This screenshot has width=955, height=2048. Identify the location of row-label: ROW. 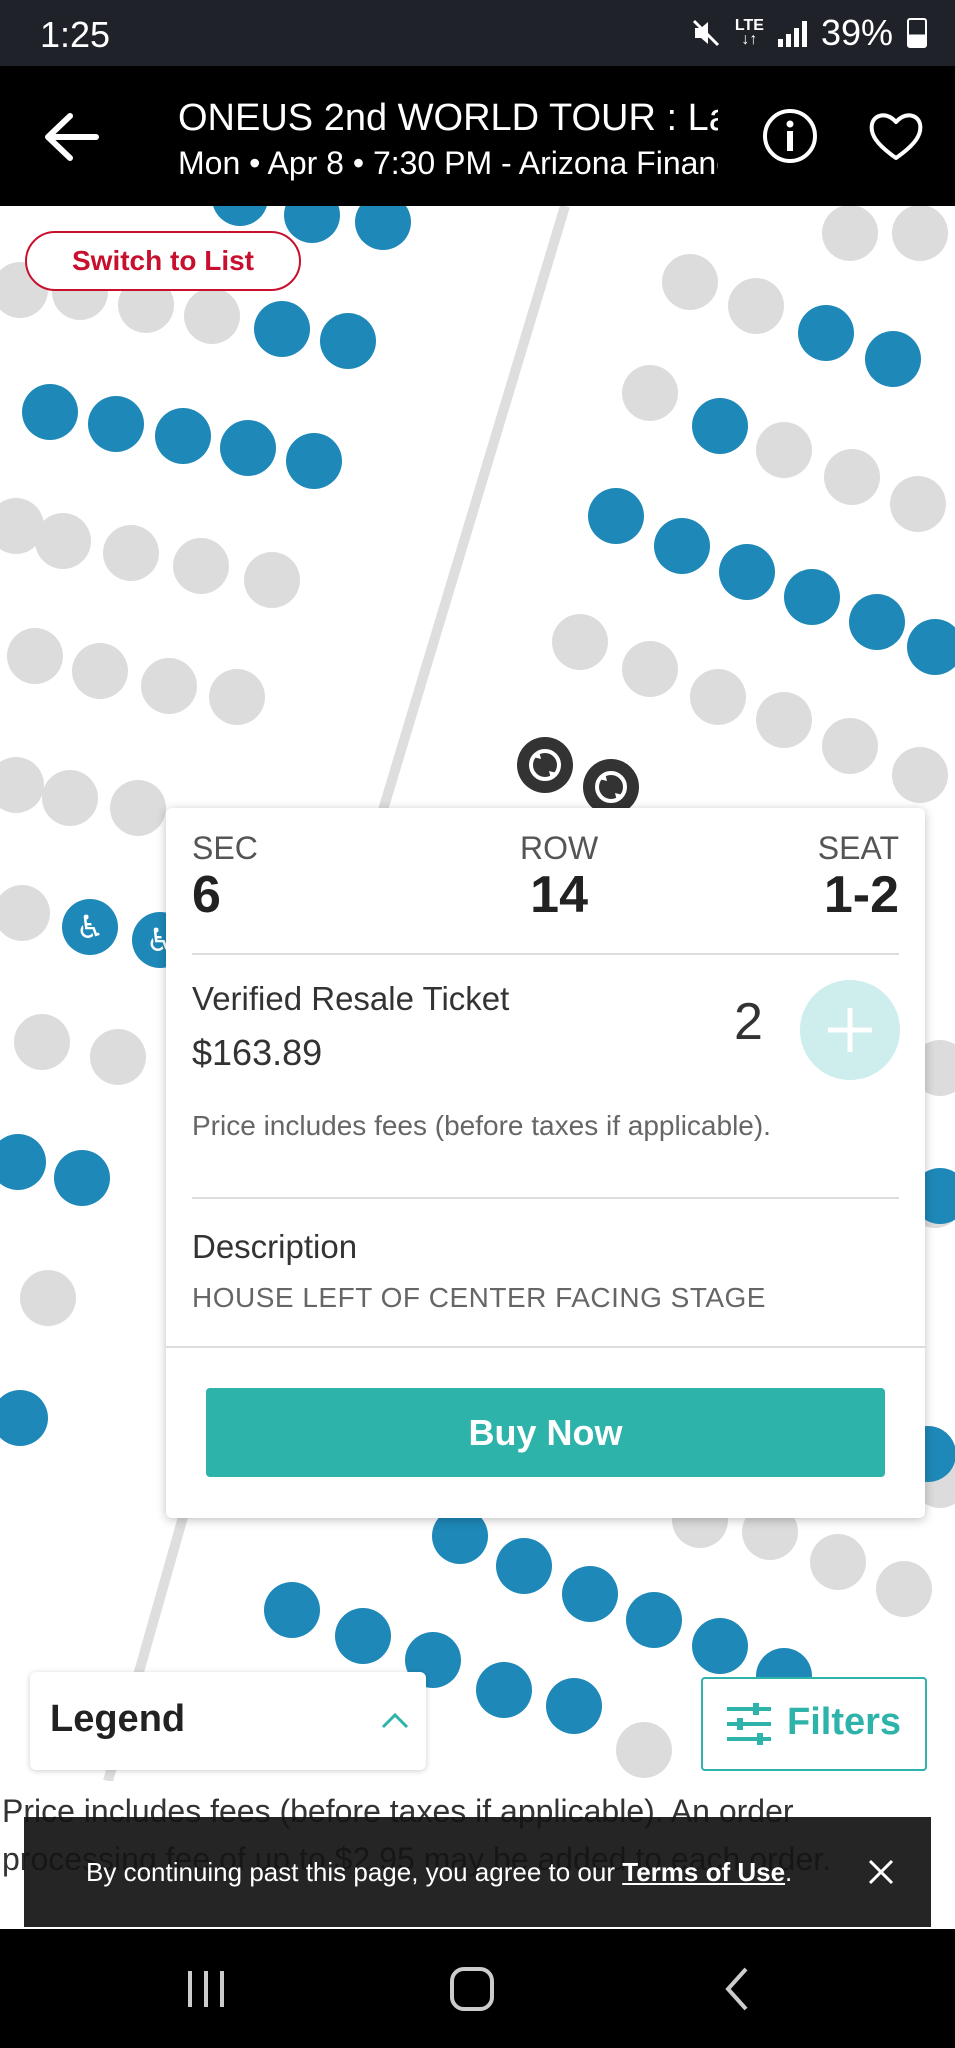
(559, 848).